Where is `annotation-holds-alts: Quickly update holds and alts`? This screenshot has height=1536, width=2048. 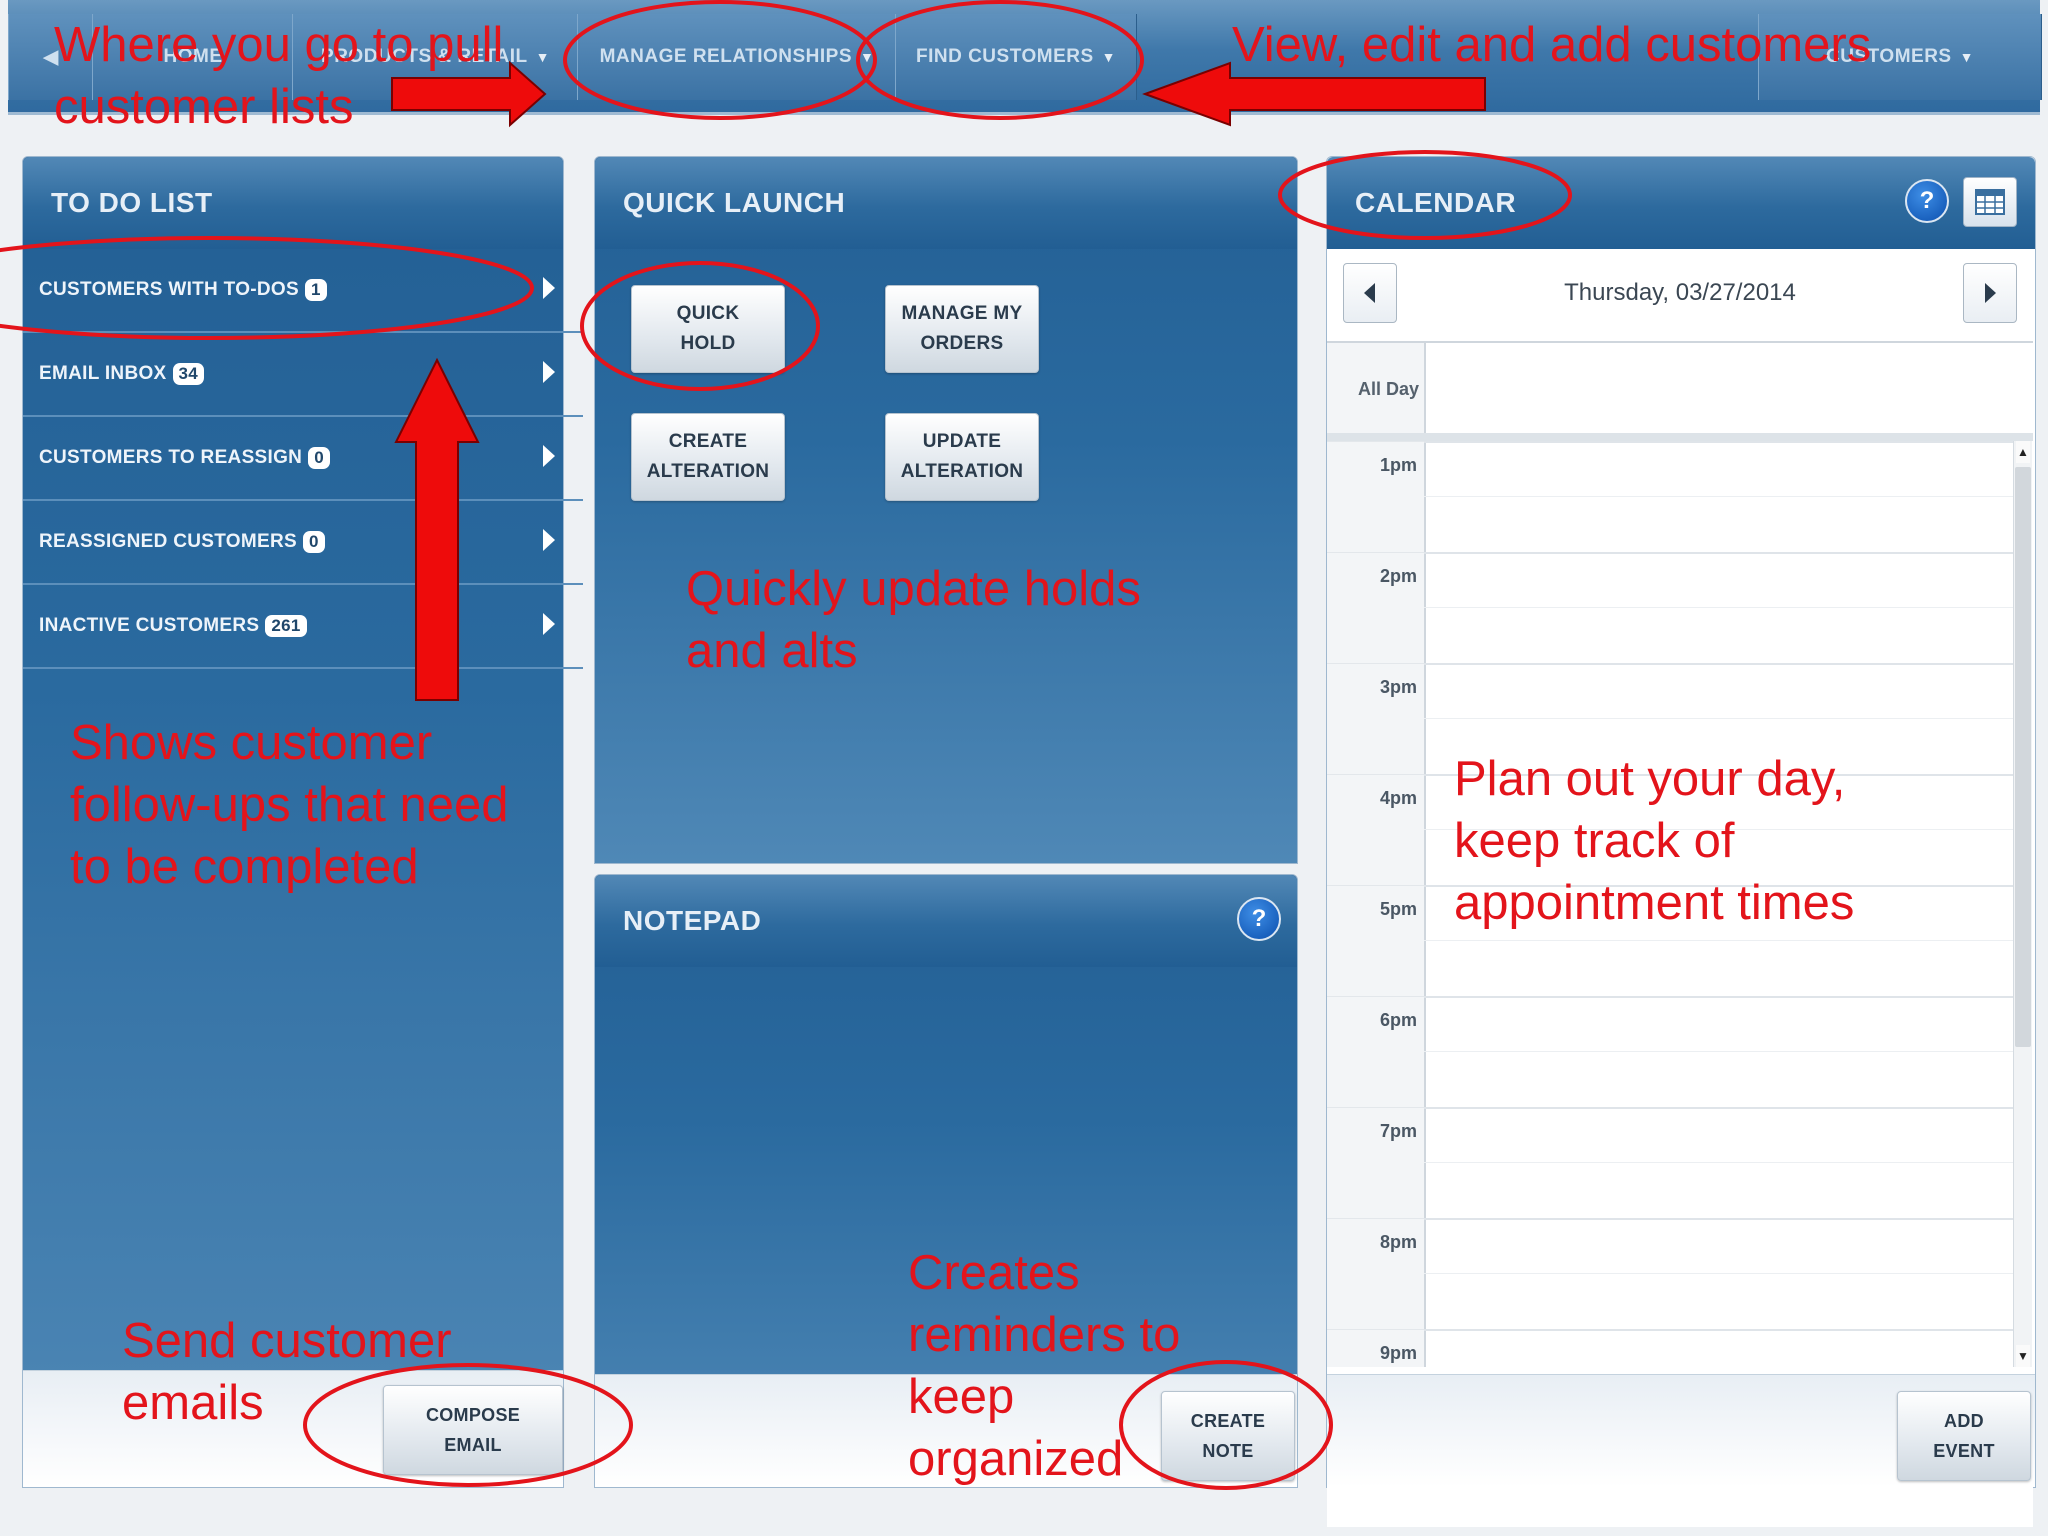
annotation-holds-alts: Quickly update holds and alts is located at coordinates (913, 620).